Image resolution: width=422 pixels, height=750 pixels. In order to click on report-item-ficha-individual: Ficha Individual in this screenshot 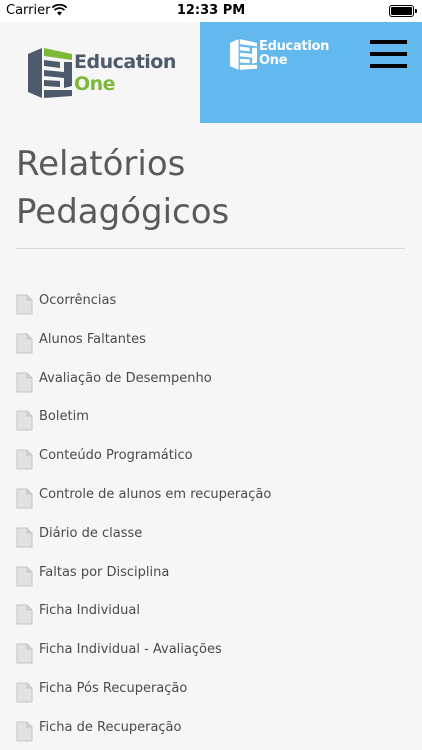, I will do `click(216, 611)`.